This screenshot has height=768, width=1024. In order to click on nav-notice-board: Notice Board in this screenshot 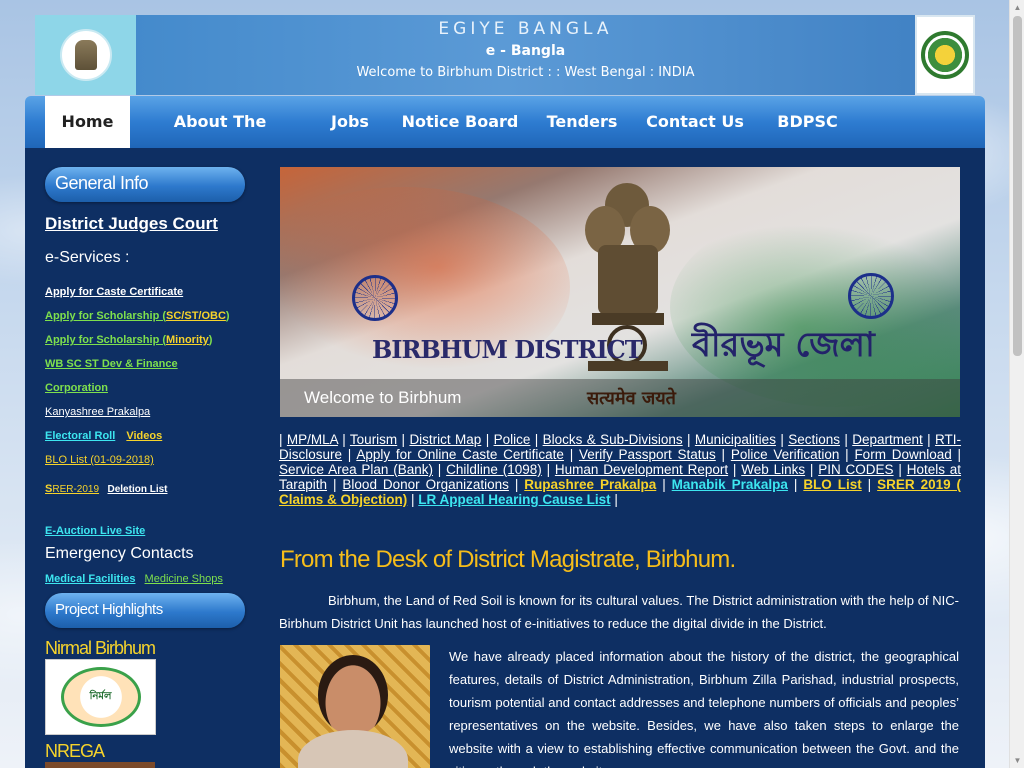, I will do `click(460, 122)`.